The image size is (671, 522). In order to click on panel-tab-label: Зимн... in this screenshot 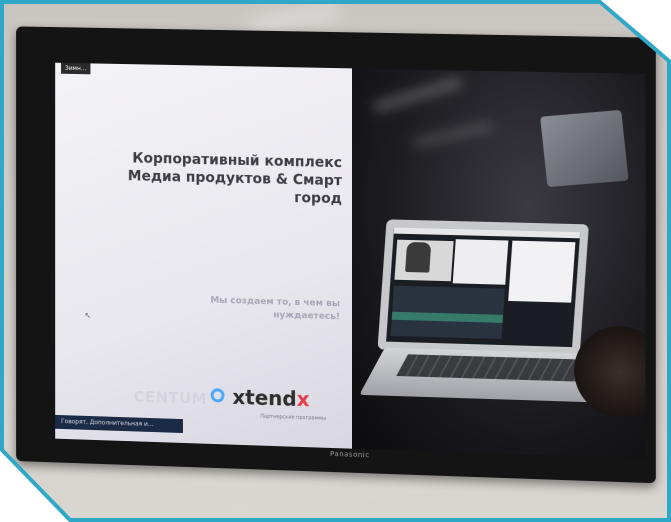, I will do `click(75, 68)`.